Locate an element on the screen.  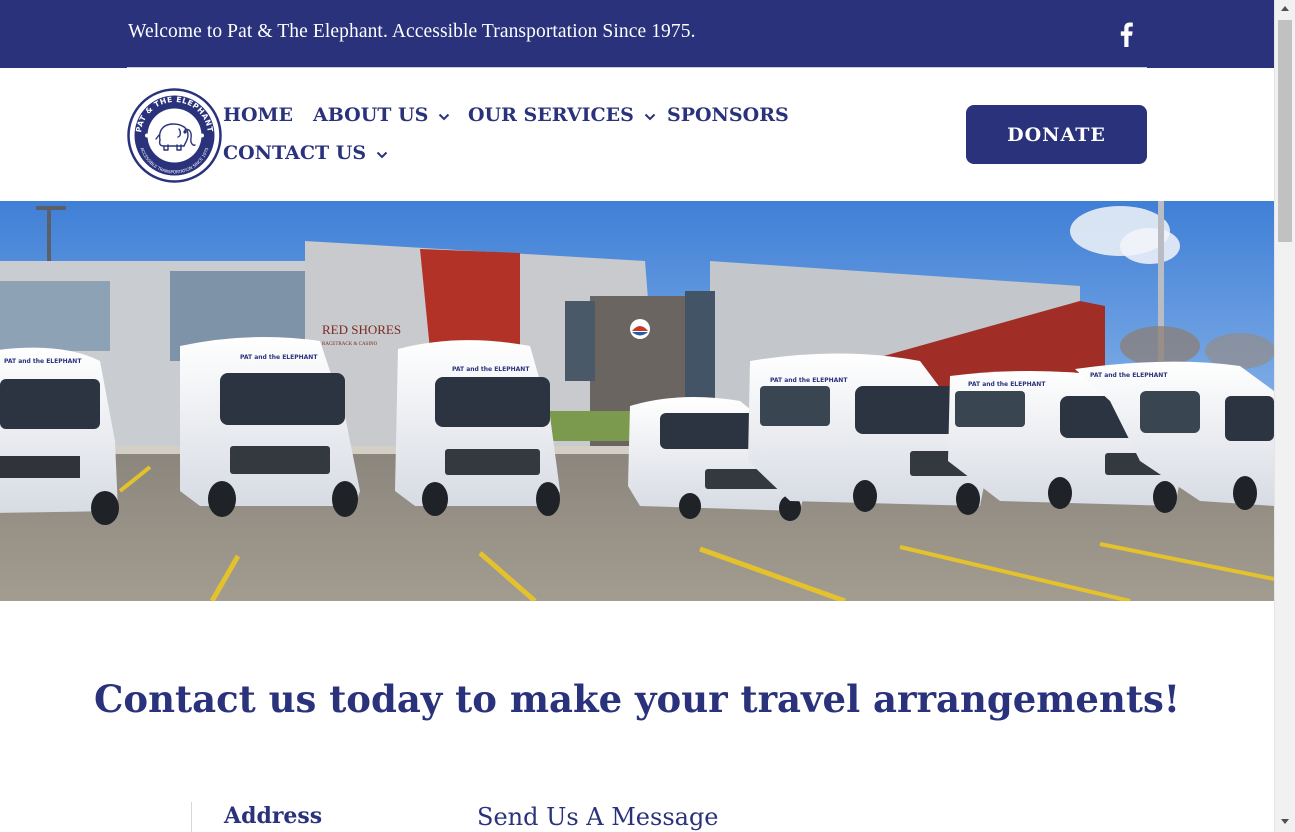
nav-home-label: HOME is located at coordinates (258, 115).